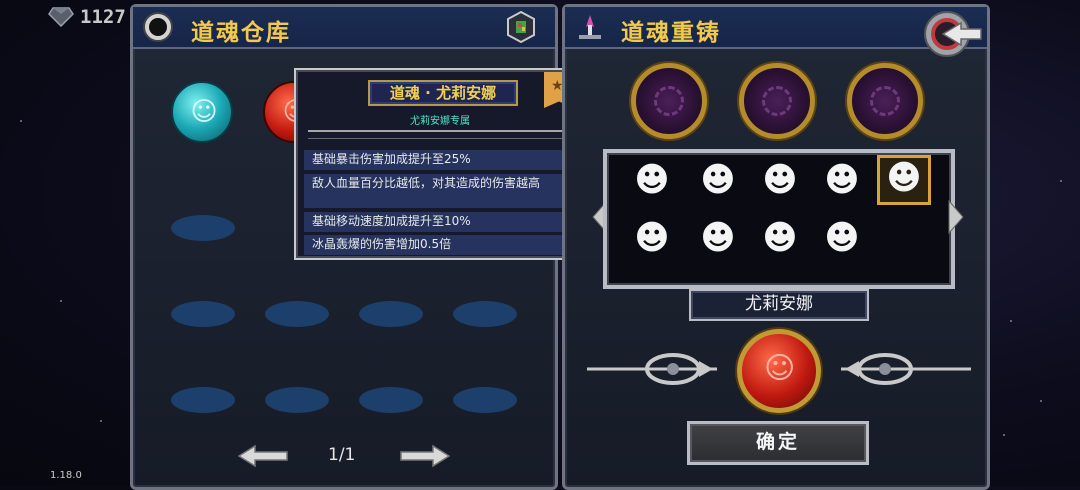  I want to click on ornament-left-icon, so click(652, 369).